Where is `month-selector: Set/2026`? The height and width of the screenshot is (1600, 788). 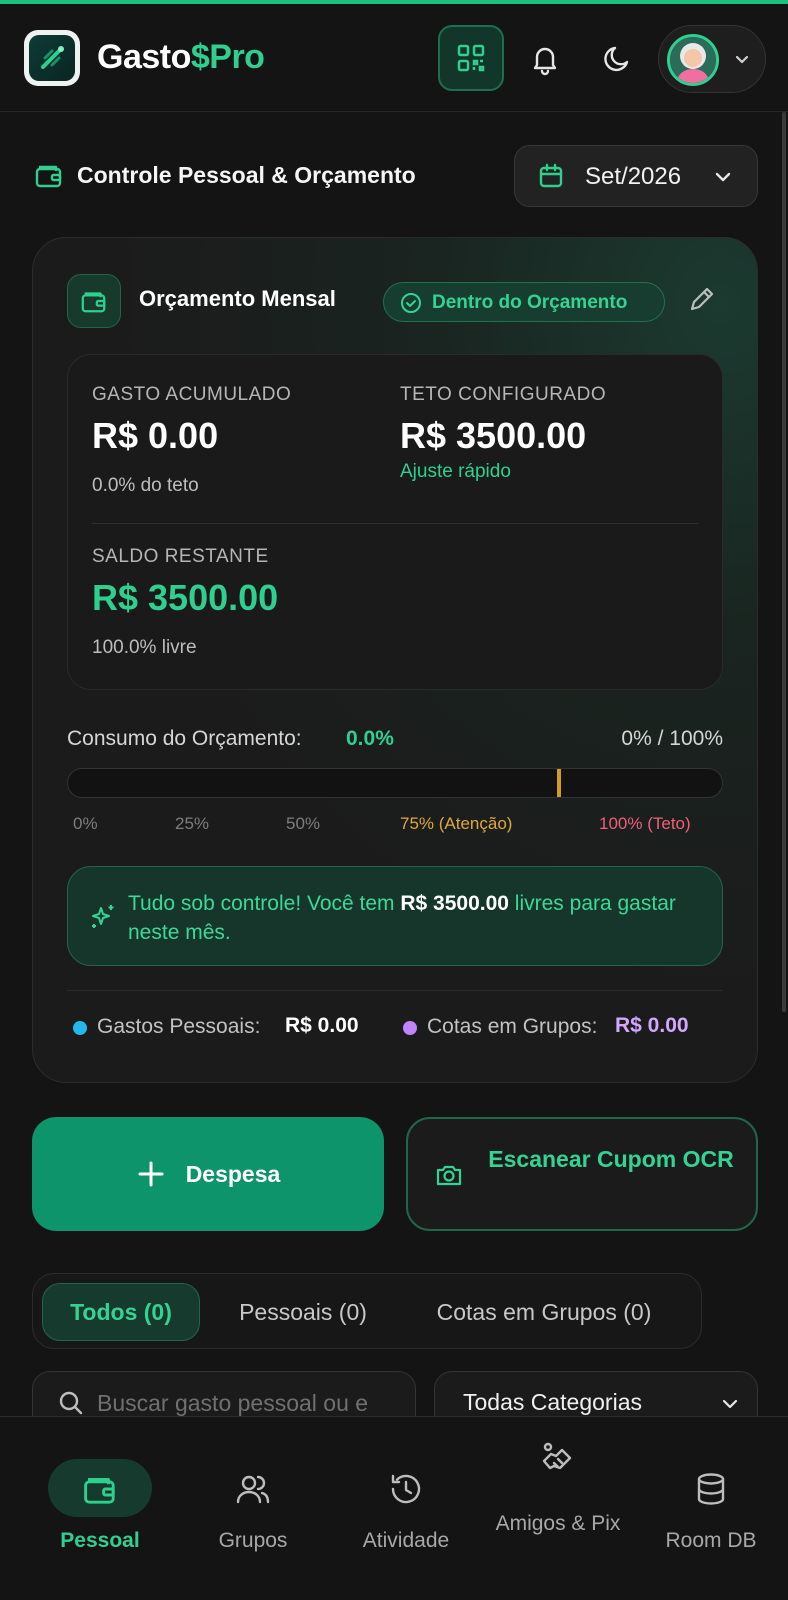 month-selector: Set/2026 is located at coordinates (636, 176).